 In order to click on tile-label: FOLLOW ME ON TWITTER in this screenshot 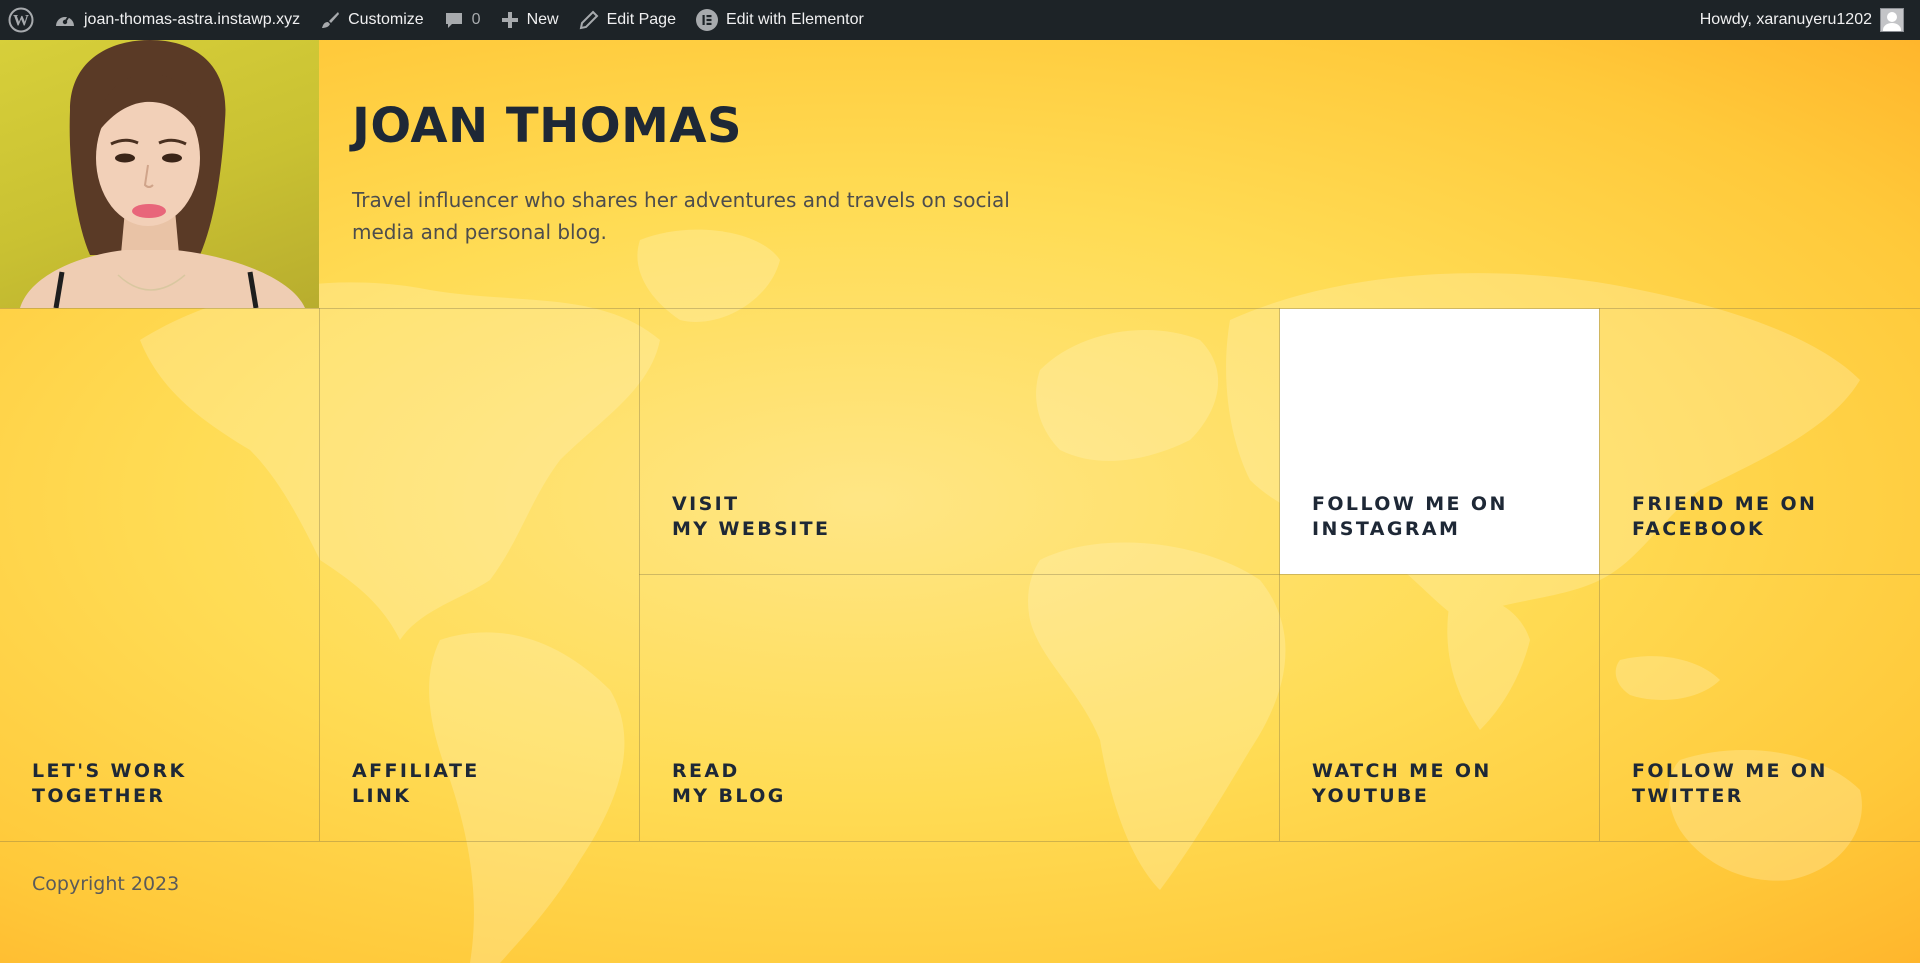, I will do `click(1730, 784)`.